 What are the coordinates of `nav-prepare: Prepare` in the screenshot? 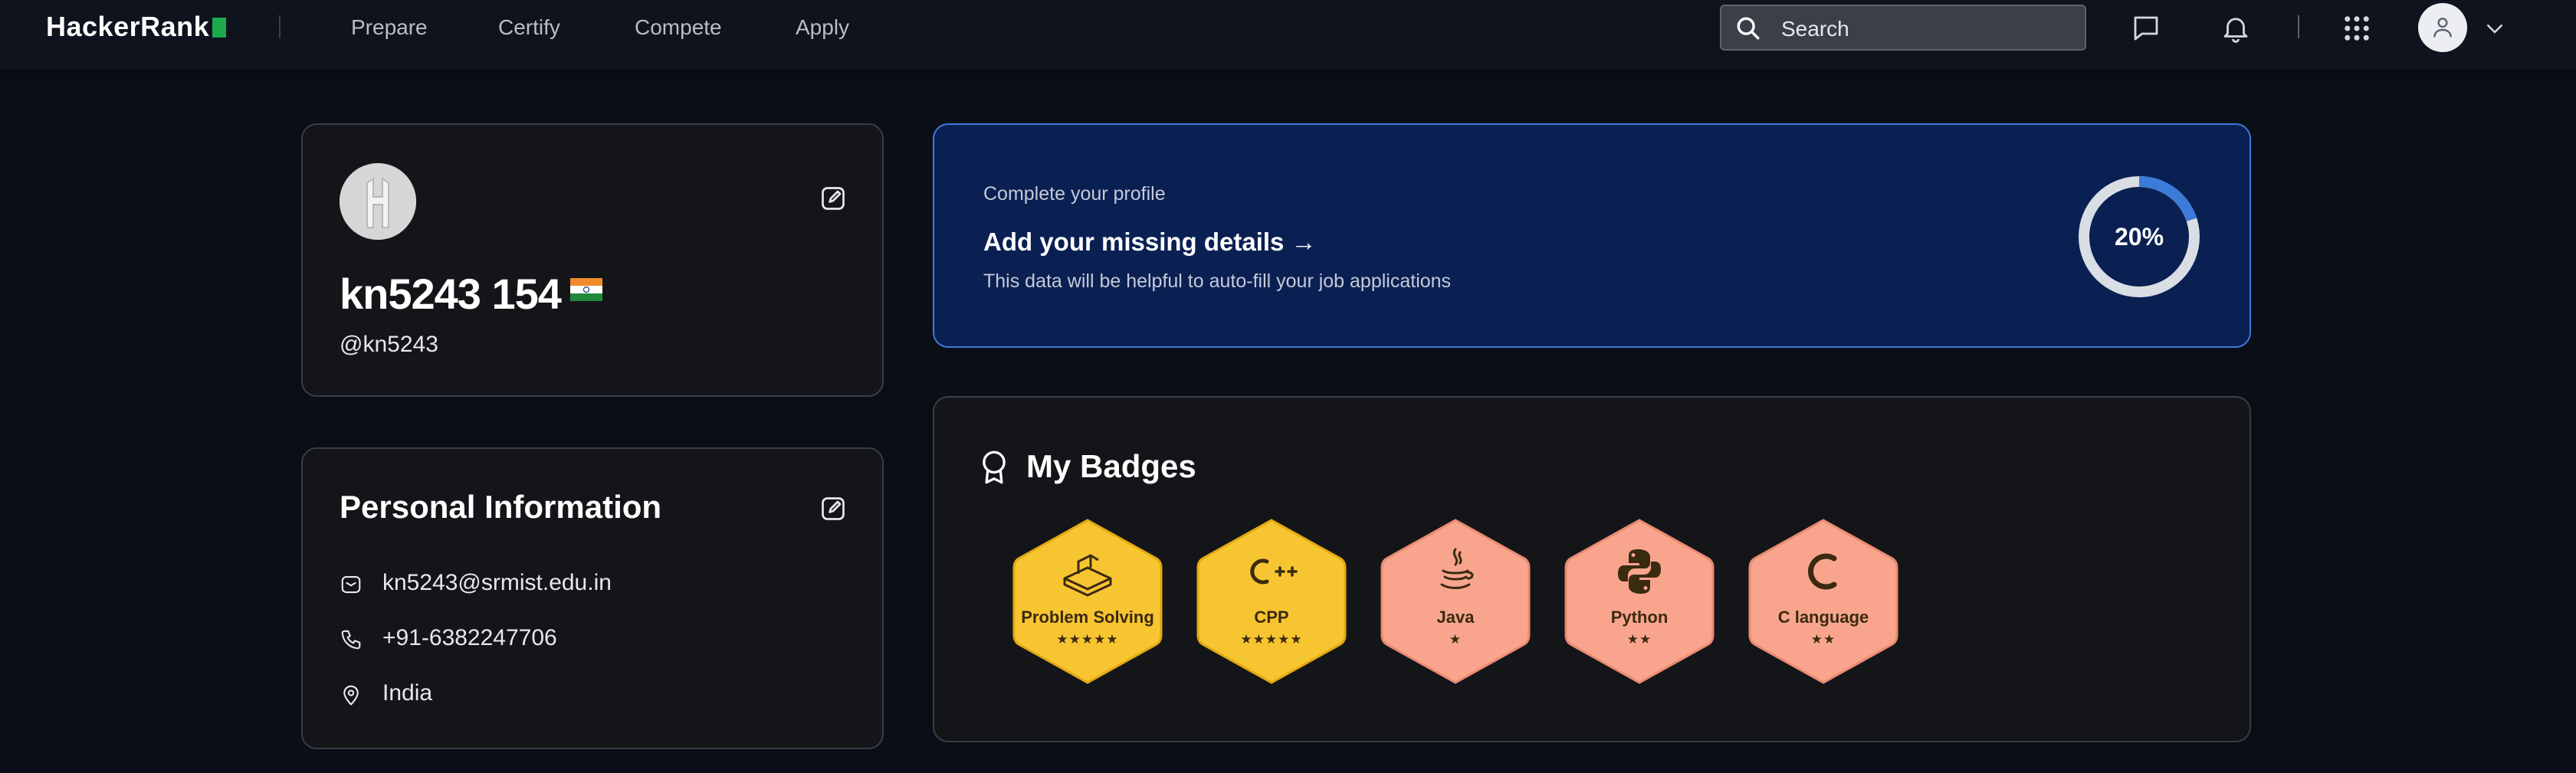 It's located at (389, 27).